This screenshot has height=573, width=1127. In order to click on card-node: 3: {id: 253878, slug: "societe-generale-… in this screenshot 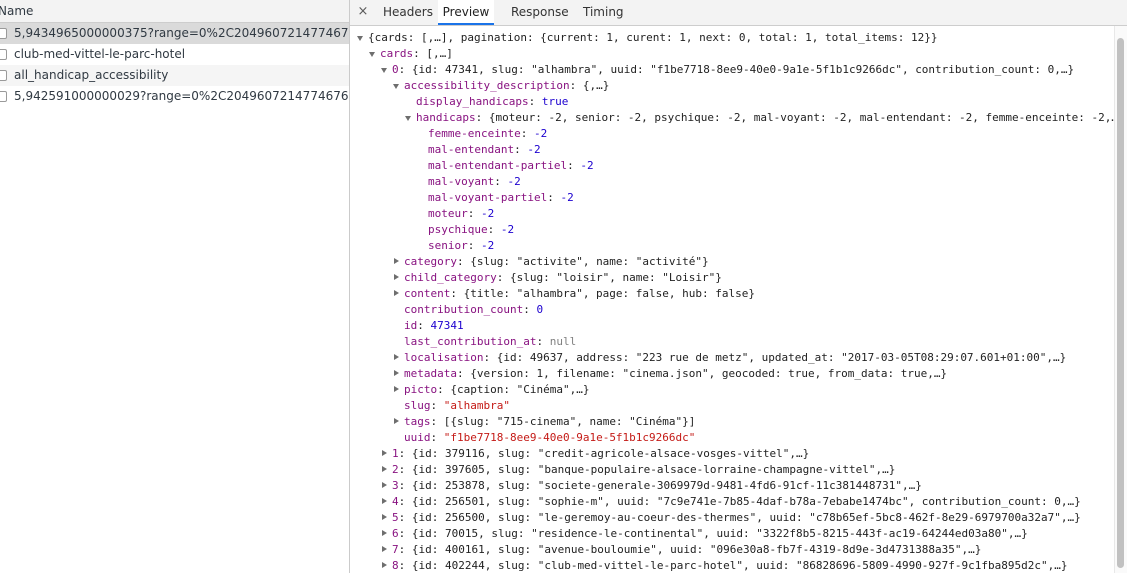, I will do `click(738, 486)`.